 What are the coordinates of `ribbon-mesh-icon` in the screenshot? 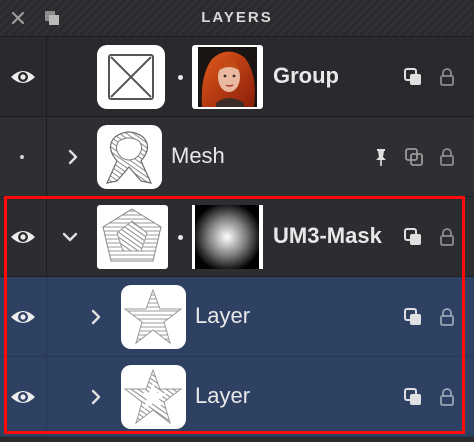 It's located at (129, 157).